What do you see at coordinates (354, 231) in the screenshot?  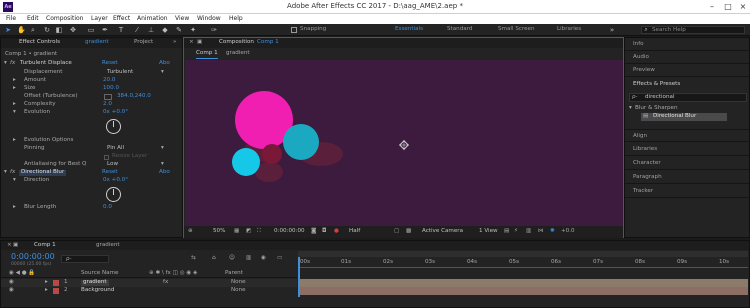 I see `resolution-dropdown: Half` at bounding box center [354, 231].